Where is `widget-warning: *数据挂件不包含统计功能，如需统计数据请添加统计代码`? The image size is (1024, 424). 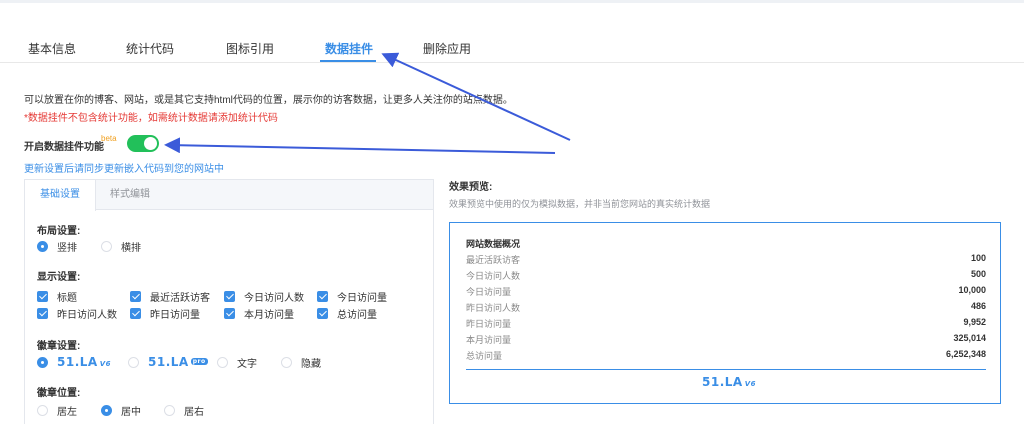 widget-warning: *数据挂件不包含统计功能，如需统计数据请添加统计代码 is located at coordinates (151, 118).